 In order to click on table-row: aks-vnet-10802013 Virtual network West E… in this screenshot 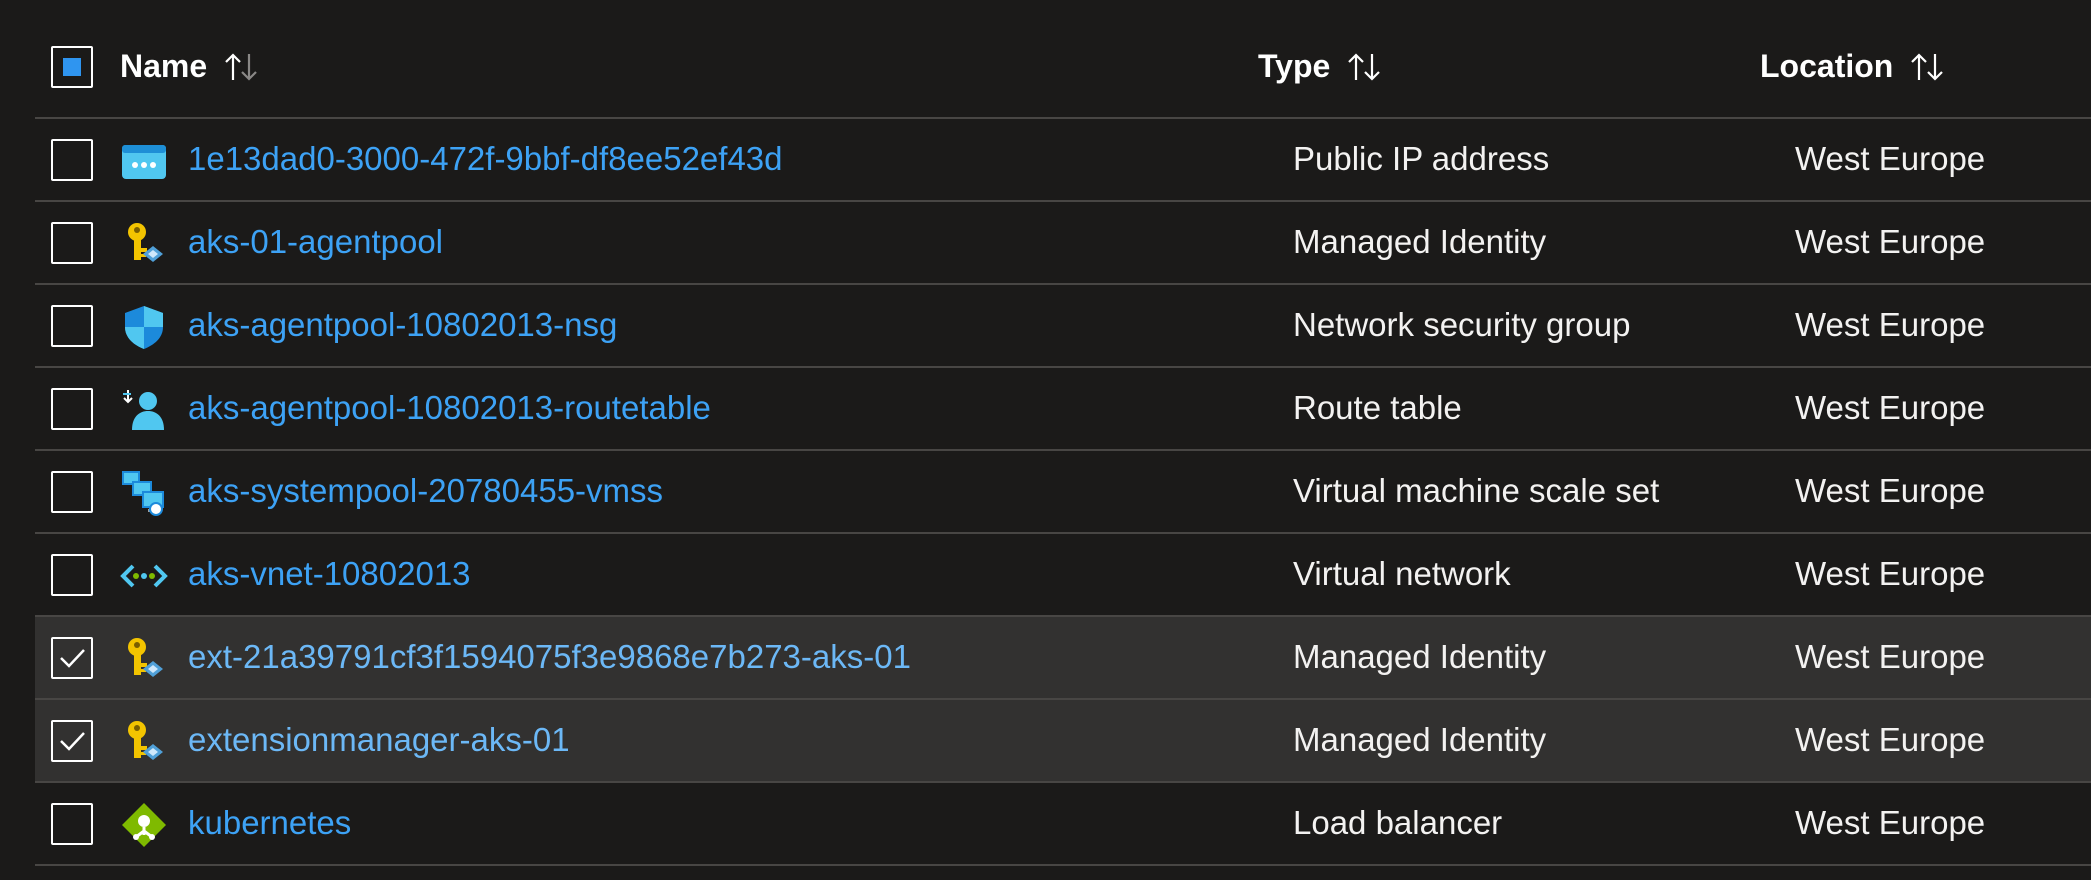, I will do `click(1063, 575)`.